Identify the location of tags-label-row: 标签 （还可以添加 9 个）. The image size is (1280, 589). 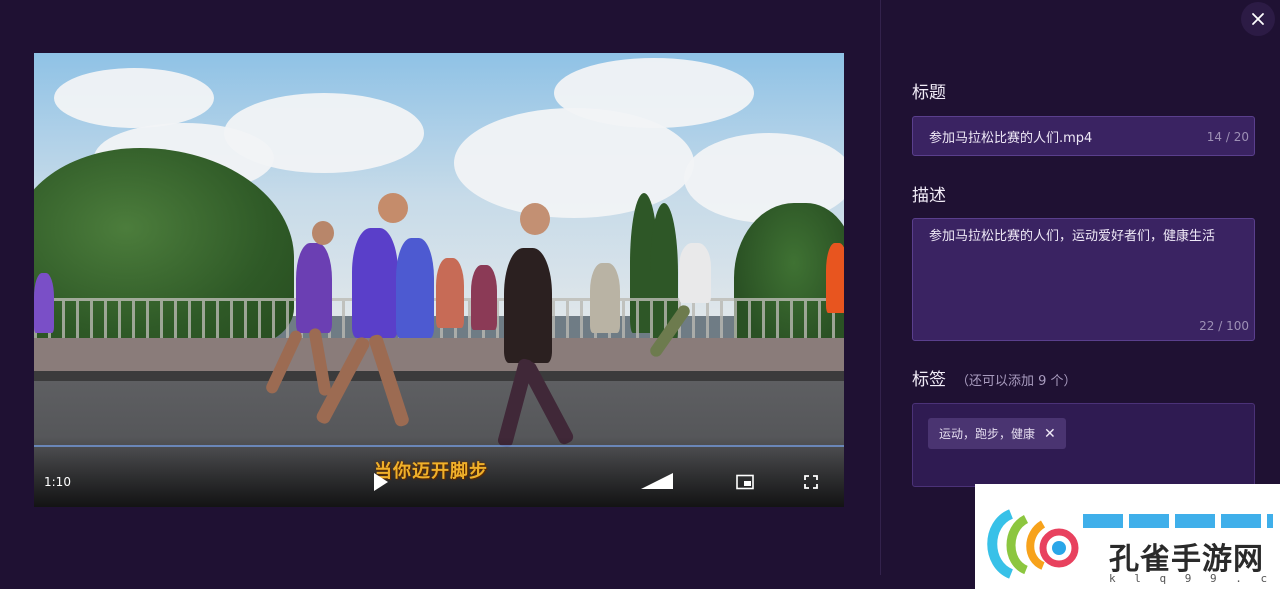
(994, 377).